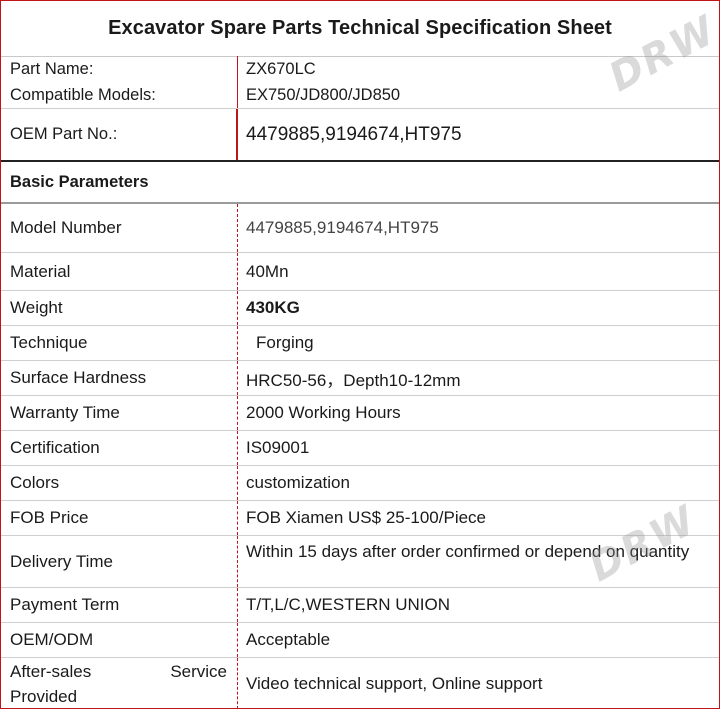 This screenshot has width=722, height=711. What do you see at coordinates (119, 483) in the screenshot?
I see `param-label: Colors` at bounding box center [119, 483].